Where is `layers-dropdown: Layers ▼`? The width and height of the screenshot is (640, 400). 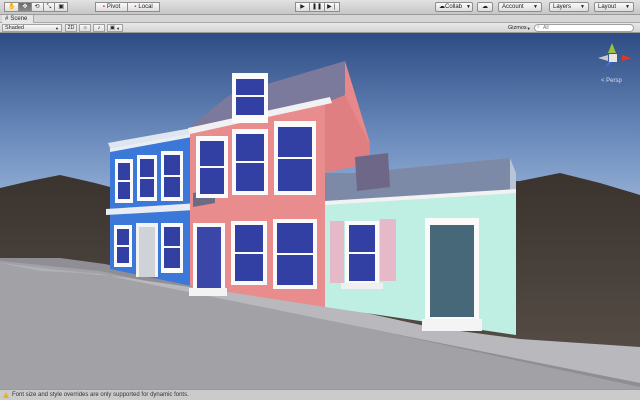
layers-dropdown: Layers ▼ is located at coordinates (569, 7).